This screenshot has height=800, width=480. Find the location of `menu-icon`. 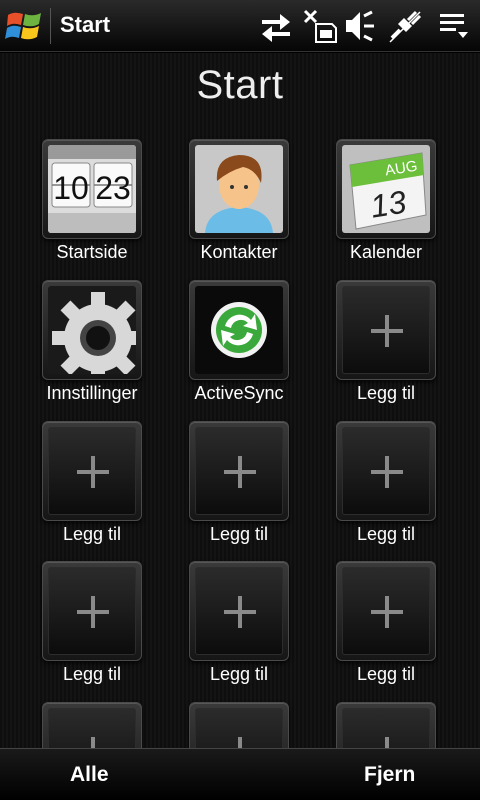

menu-icon is located at coordinates (454, 26).